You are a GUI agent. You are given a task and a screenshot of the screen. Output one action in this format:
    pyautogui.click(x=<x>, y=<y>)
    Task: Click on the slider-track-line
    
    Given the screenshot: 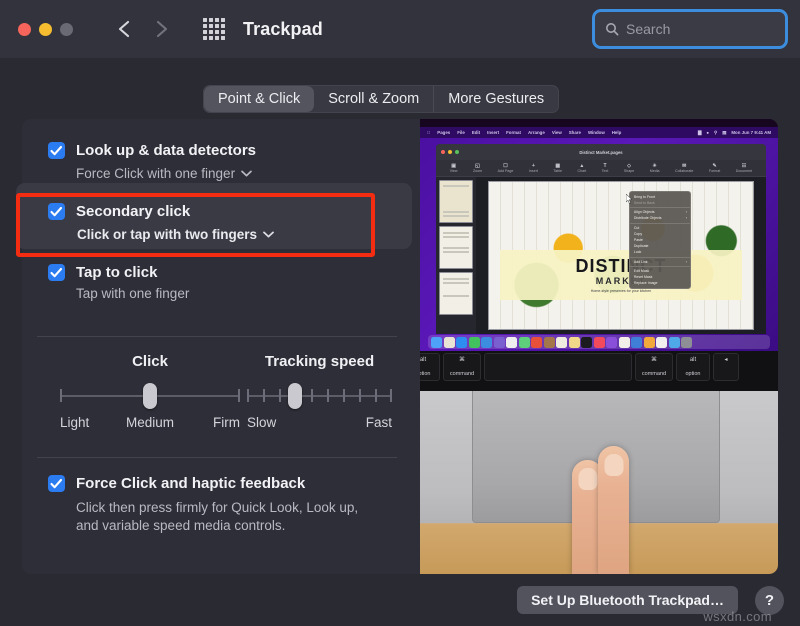 What is the action you would take?
    pyautogui.click(x=319, y=396)
    